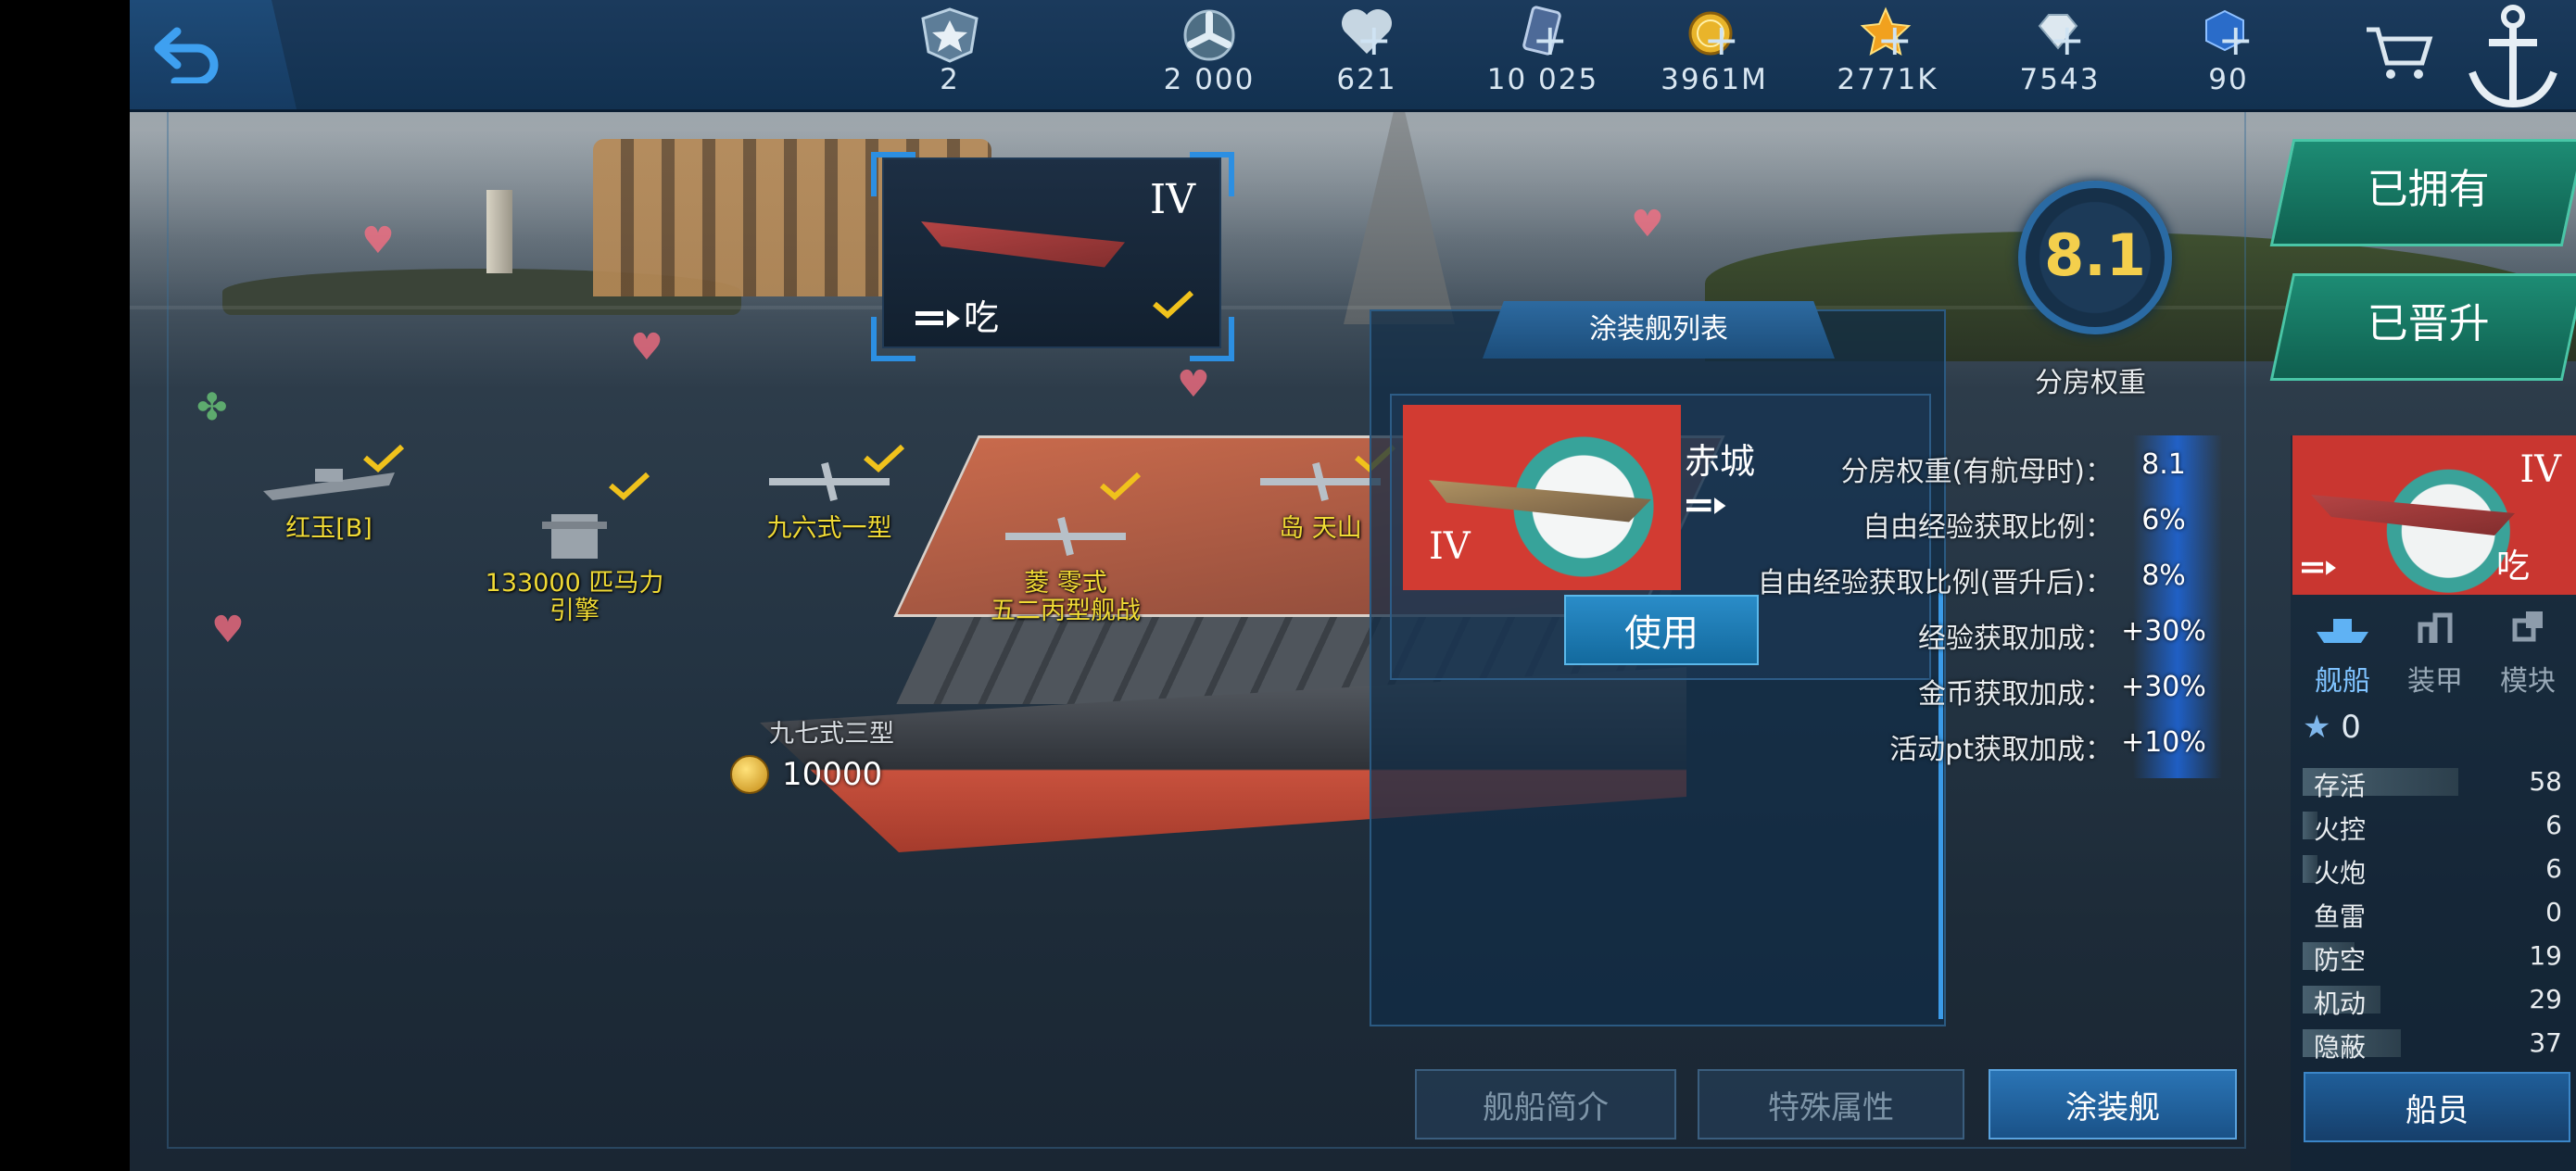  Describe the element at coordinates (2437, 1107) in the screenshot. I see `crew-button: 船员` at that location.